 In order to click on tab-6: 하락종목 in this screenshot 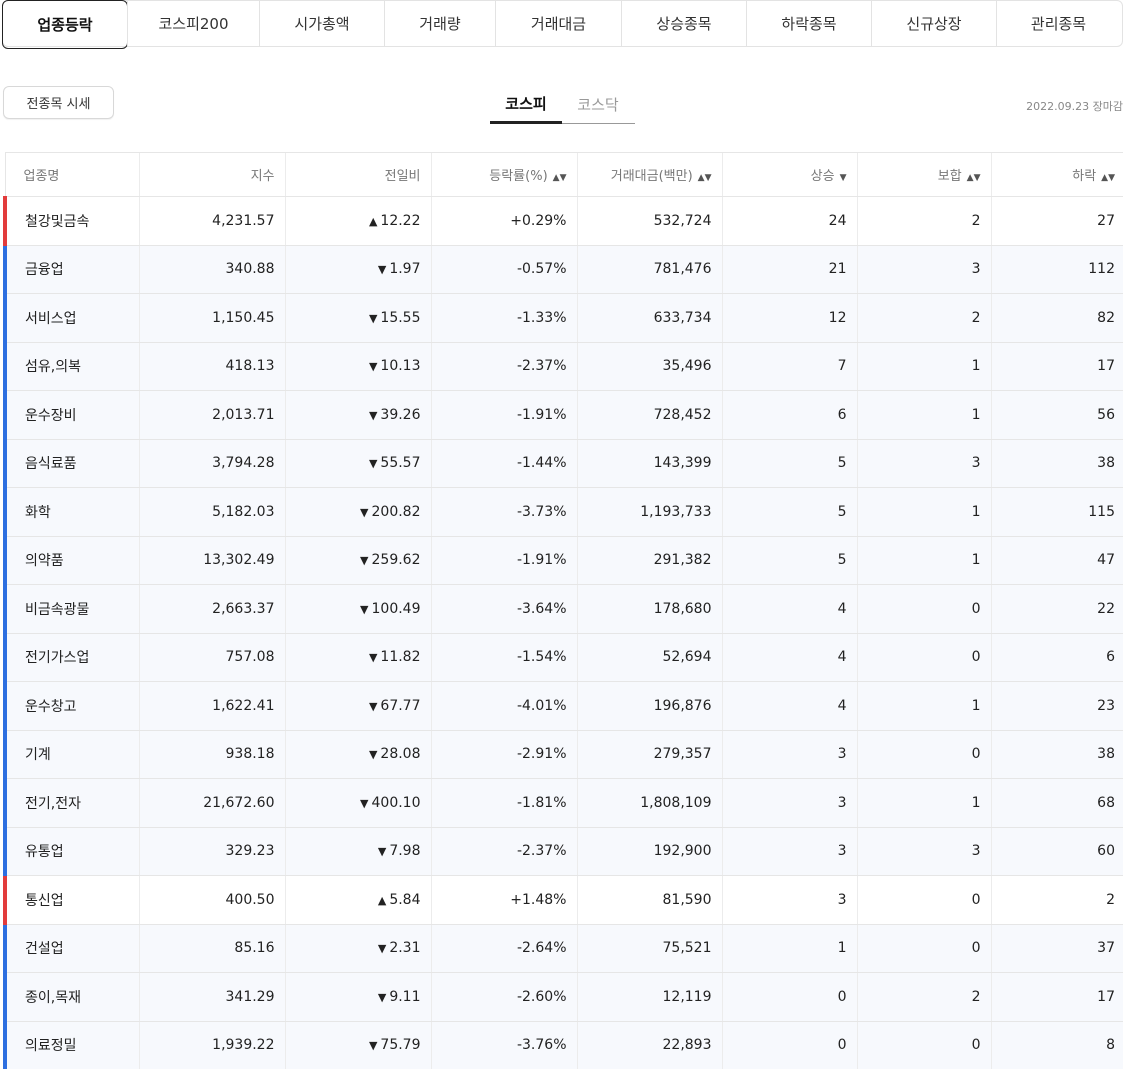, I will do `click(808, 23)`.